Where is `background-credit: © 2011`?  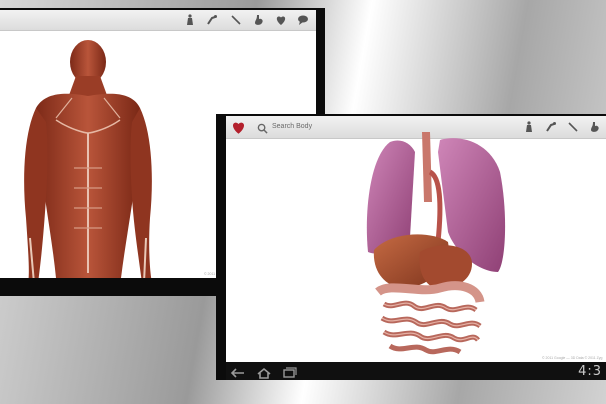 background-credit: © 2011 is located at coordinates (210, 274).